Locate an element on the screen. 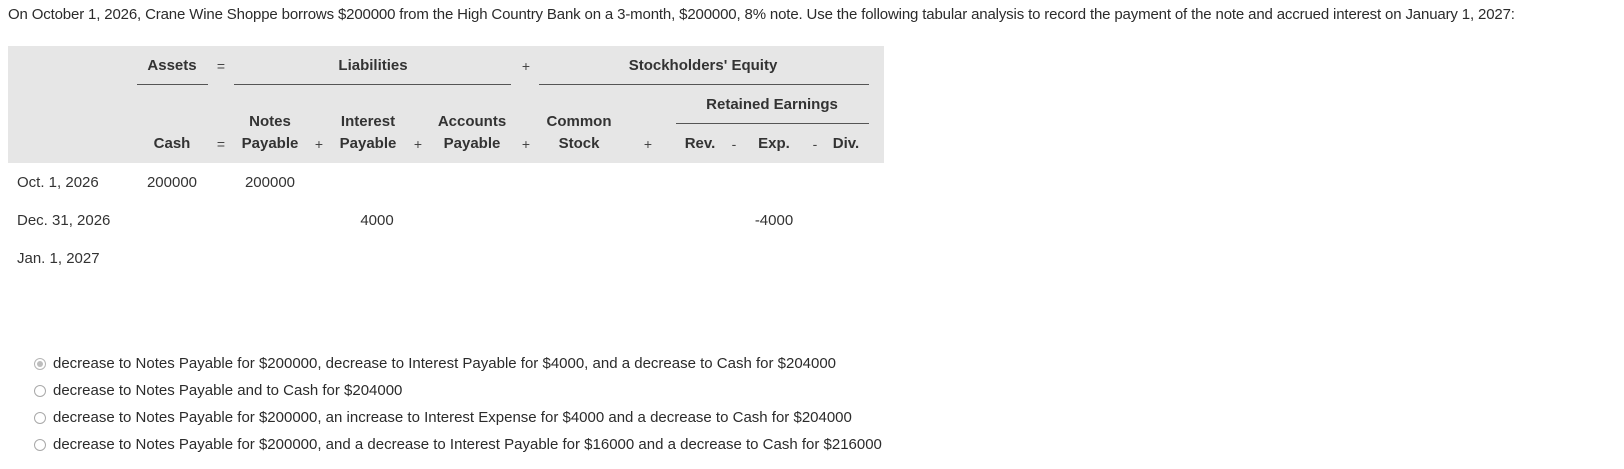 This screenshot has width=1624, height=469. header-liabilities: Liabilities is located at coordinates (373, 65).